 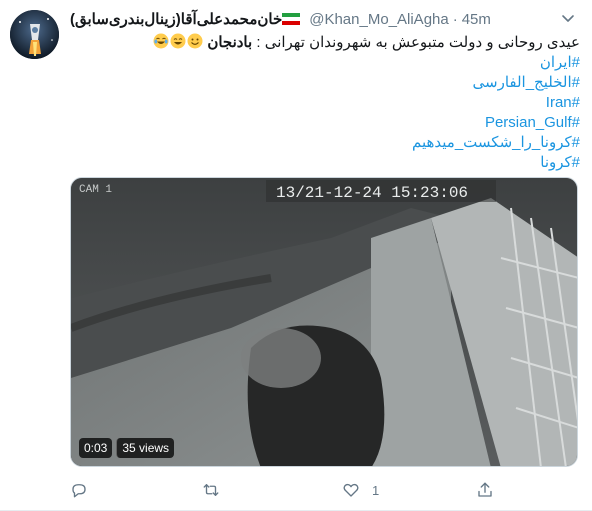 I want to click on like-count: 1, so click(x=376, y=490).